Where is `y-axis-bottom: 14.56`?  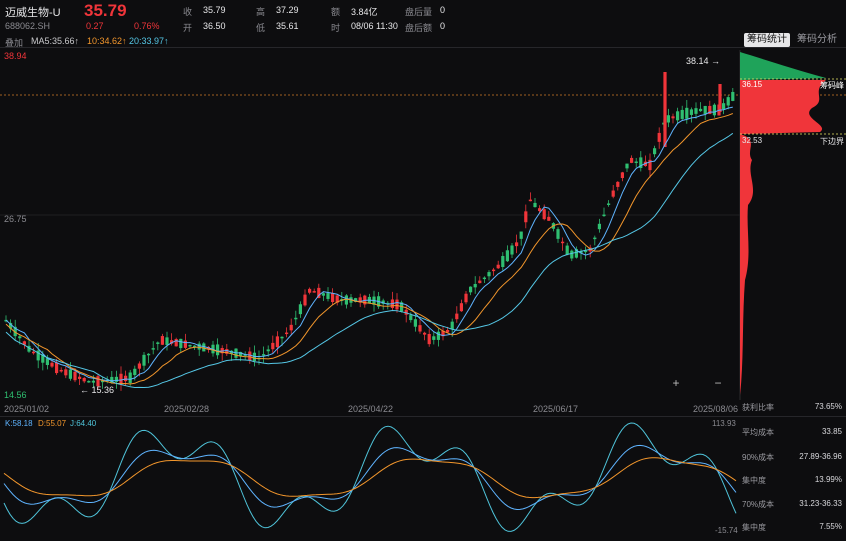
y-axis-bottom: 14.56 is located at coordinates (15, 395).